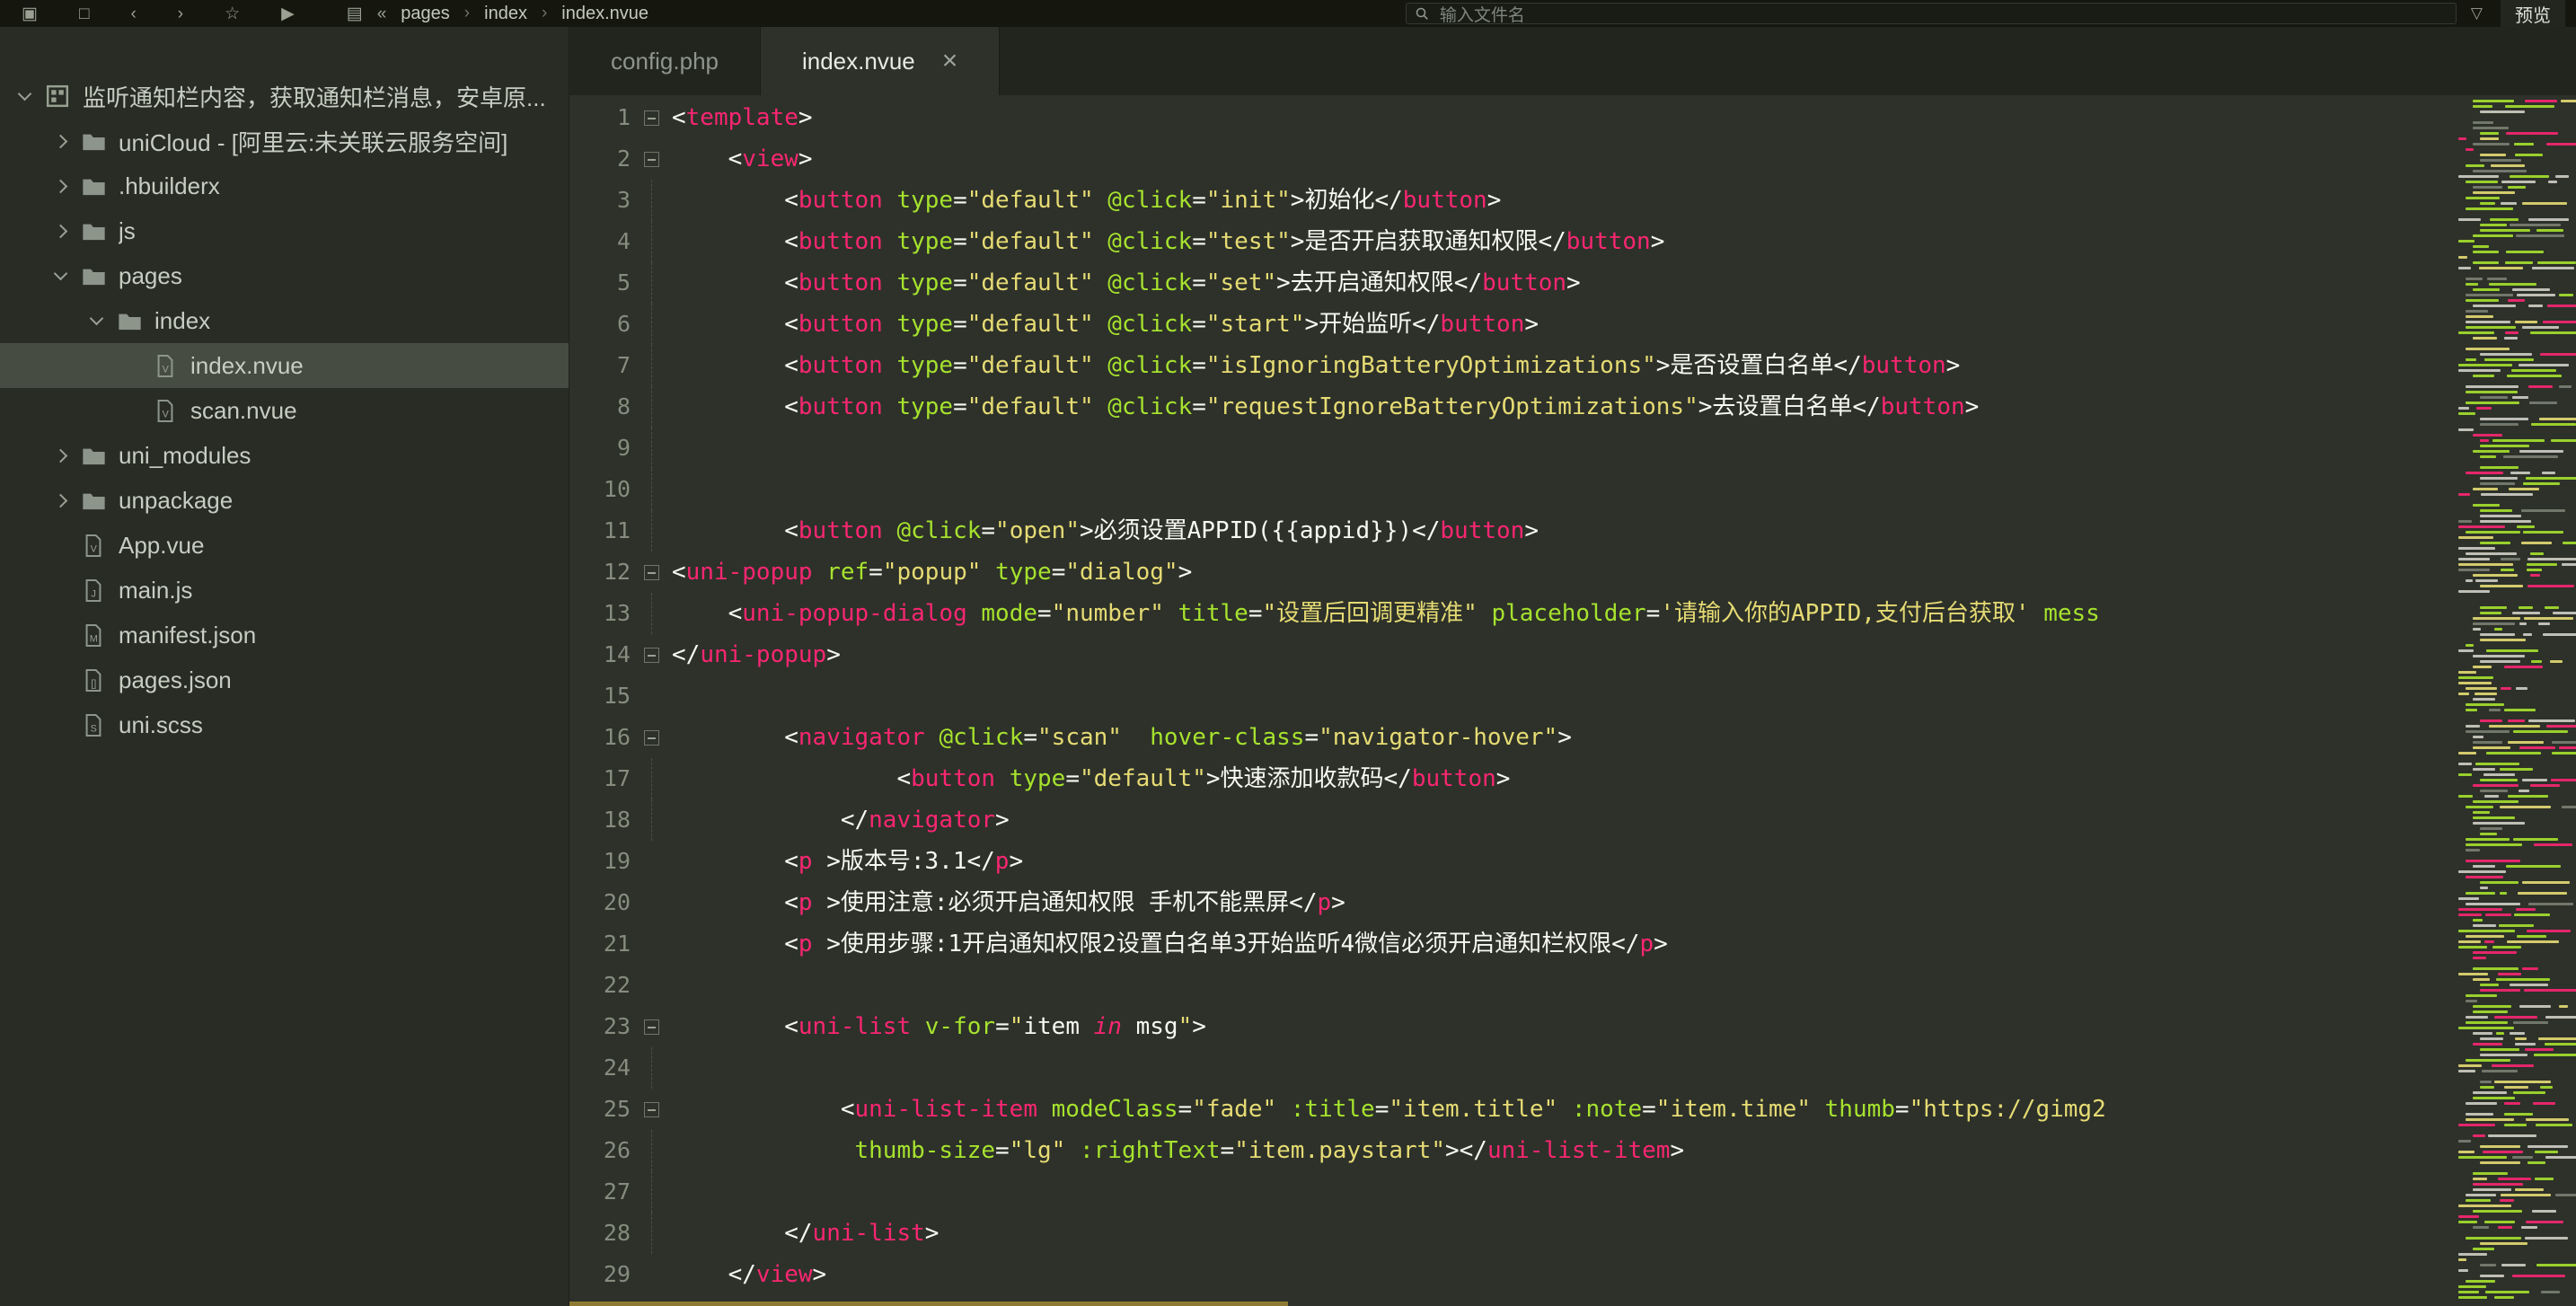 This screenshot has width=2576, height=1306. I want to click on code-line: 10, so click(1513, 489).